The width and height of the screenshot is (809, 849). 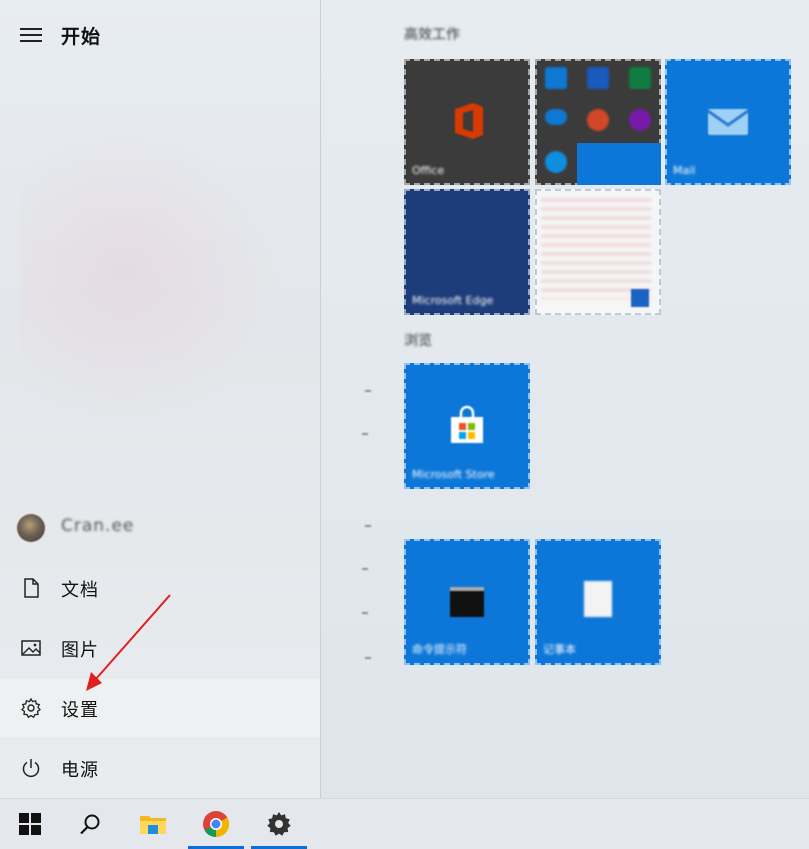 I want to click on windows-logo-icon, so click(x=30, y=824).